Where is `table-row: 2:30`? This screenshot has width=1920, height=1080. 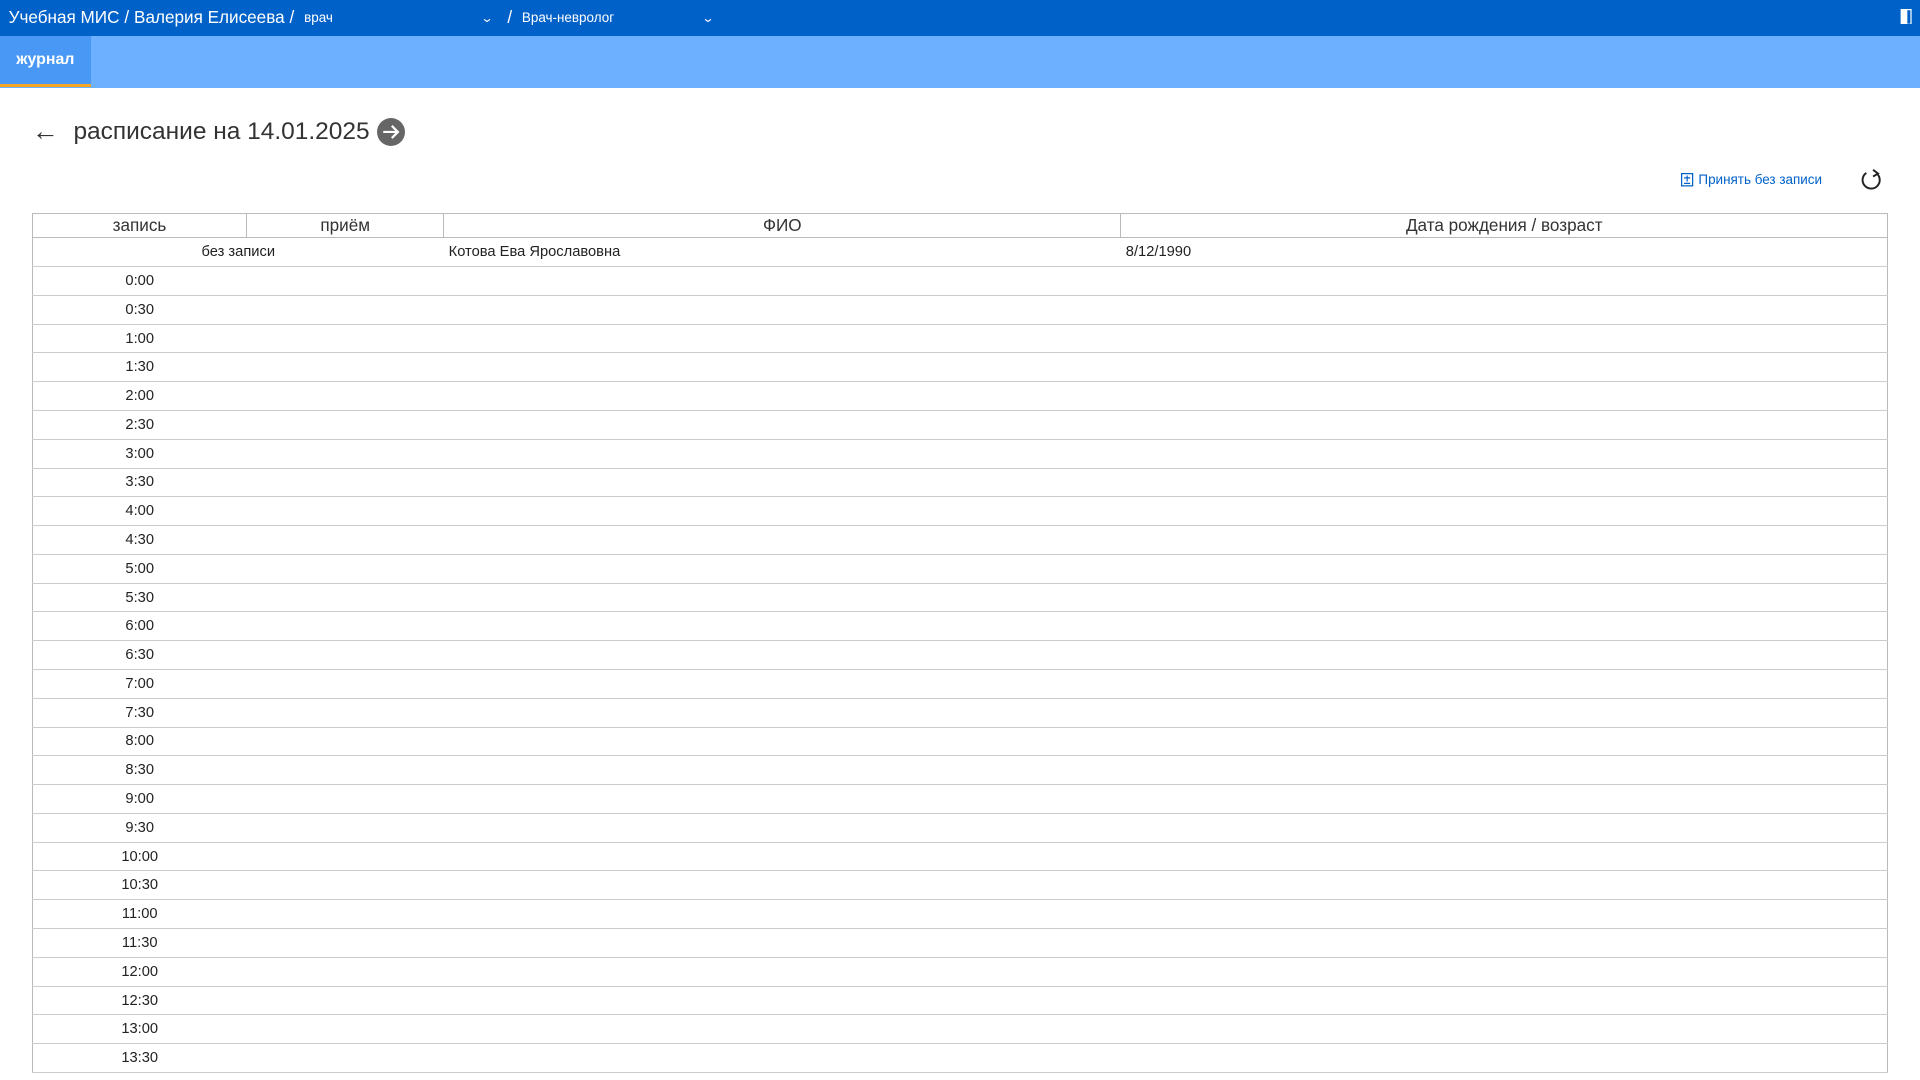 table-row: 2:30 is located at coordinates (960, 424).